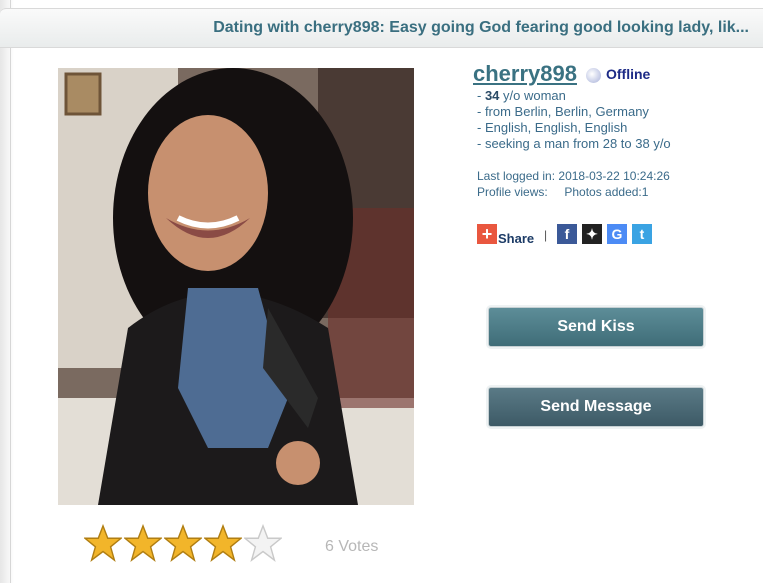 This screenshot has width=763, height=583. What do you see at coordinates (642, 234) in the screenshot?
I see `twitter-icon: t` at bounding box center [642, 234].